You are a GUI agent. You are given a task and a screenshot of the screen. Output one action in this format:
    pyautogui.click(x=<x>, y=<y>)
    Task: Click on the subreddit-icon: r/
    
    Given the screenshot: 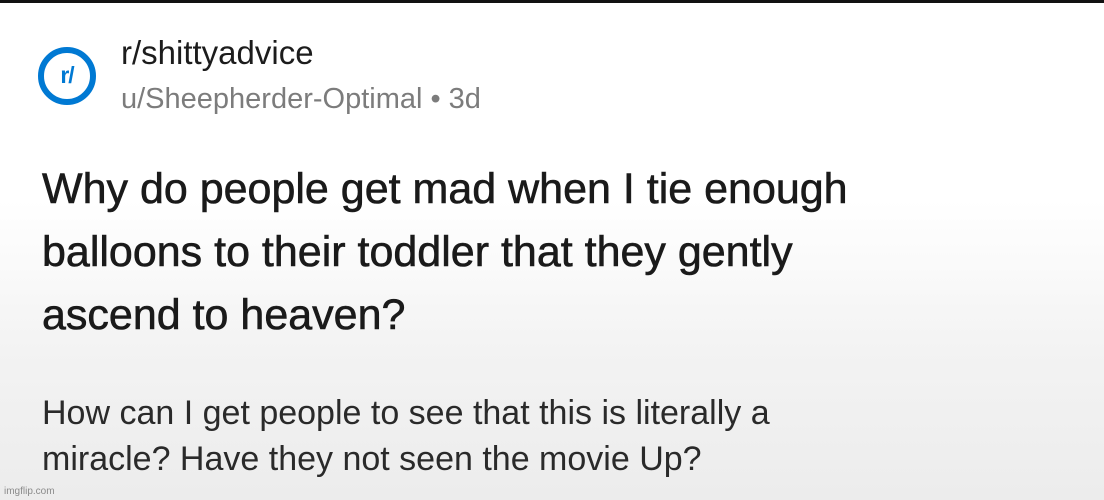 What is the action you would take?
    pyautogui.click(x=67, y=76)
    